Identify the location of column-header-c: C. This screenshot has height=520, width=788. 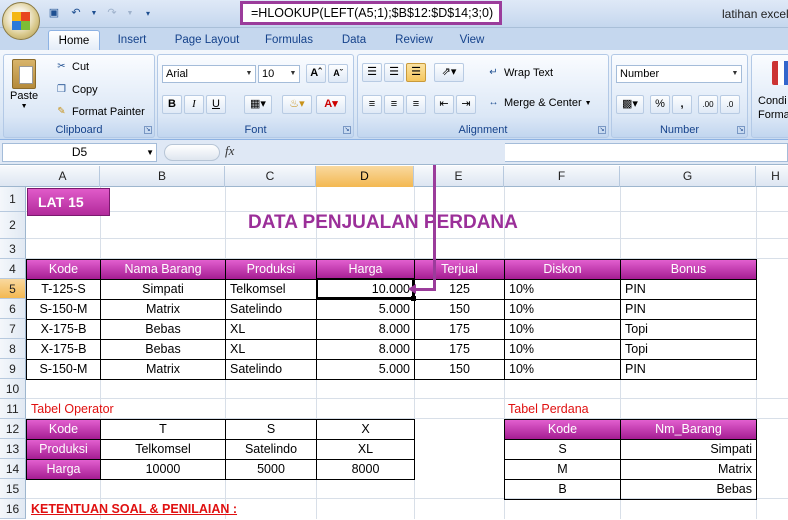
(270, 176).